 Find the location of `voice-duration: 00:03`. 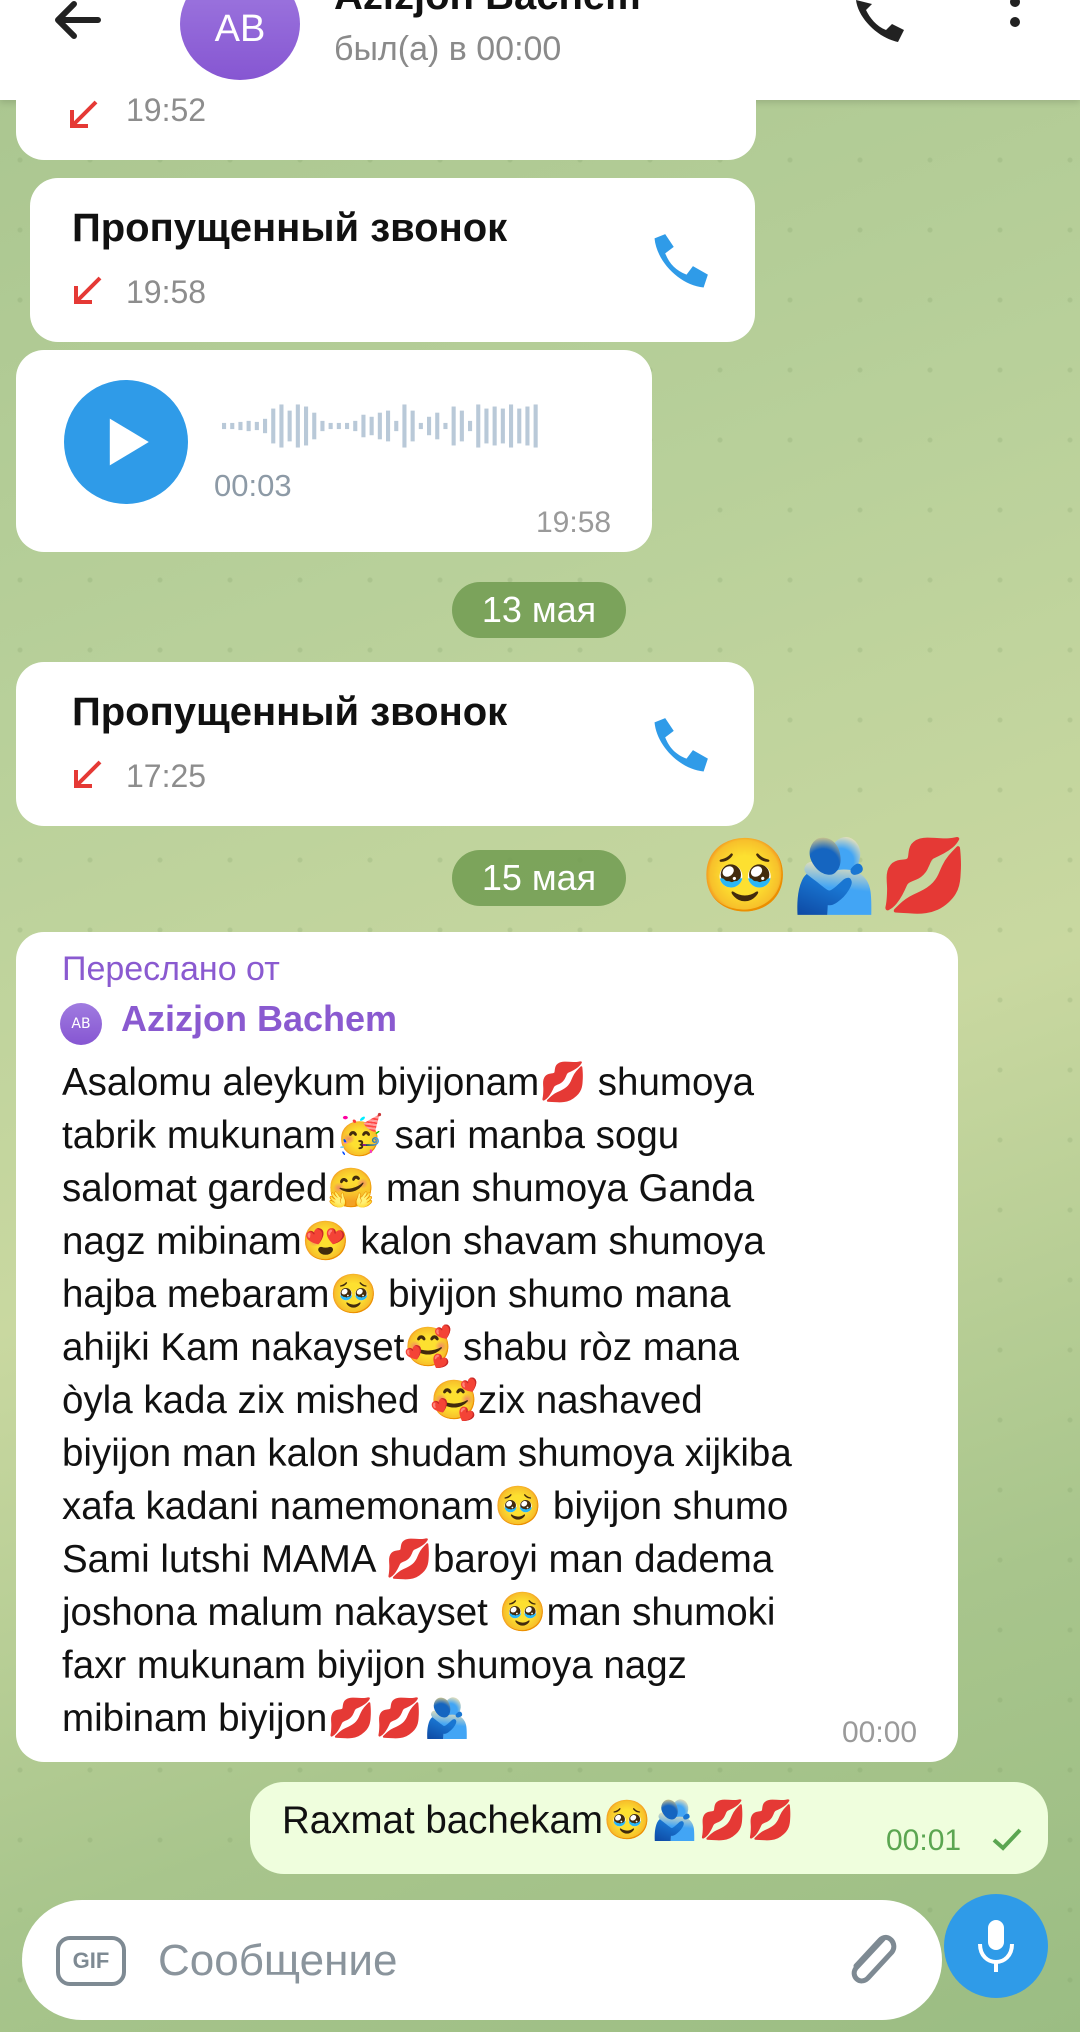

voice-duration: 00:03 is located at coordinates (253, 485).